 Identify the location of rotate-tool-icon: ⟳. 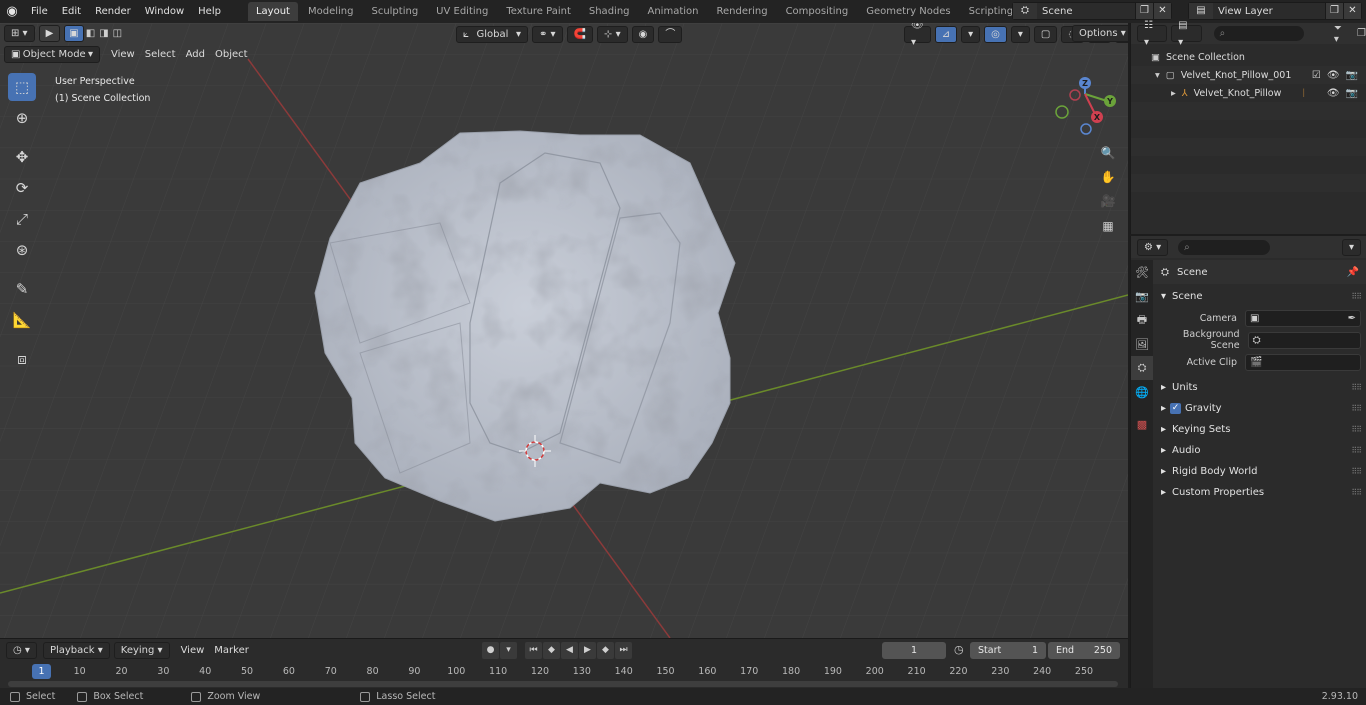
(22, 188).